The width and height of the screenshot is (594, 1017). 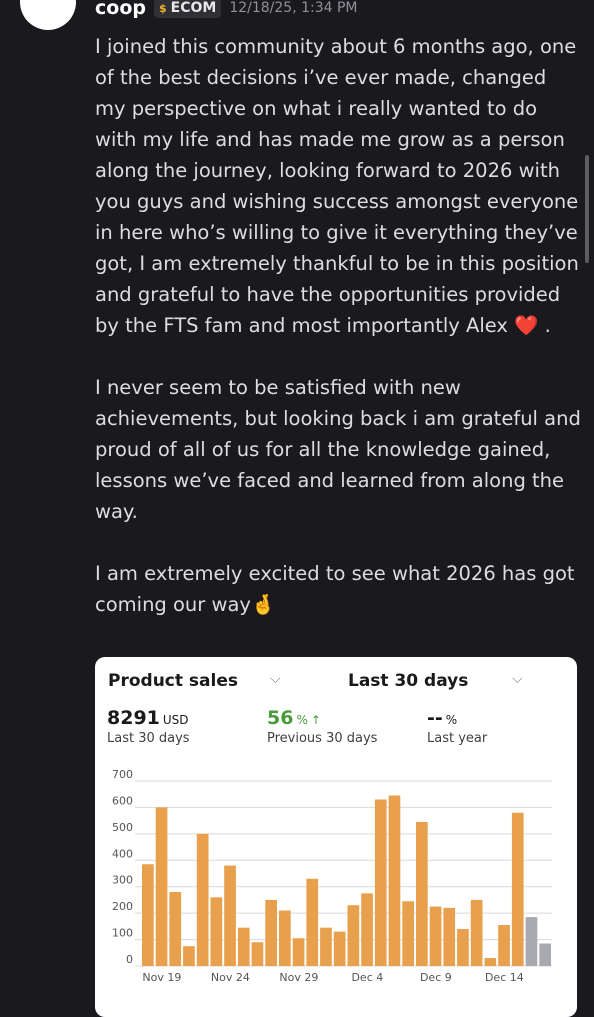 What do you see at coordinates (148, 738) in the screenshot?
I see `metric-label: Last 30 days` at bounding box center [148, 738].